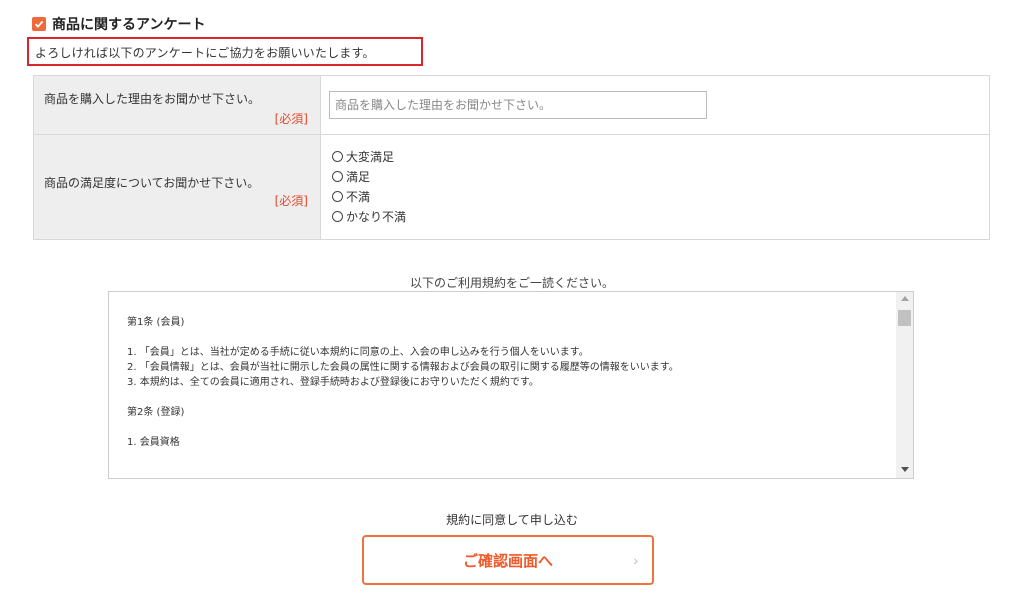  I want to click on chevron-right-icon: ›, so click(635, 560).